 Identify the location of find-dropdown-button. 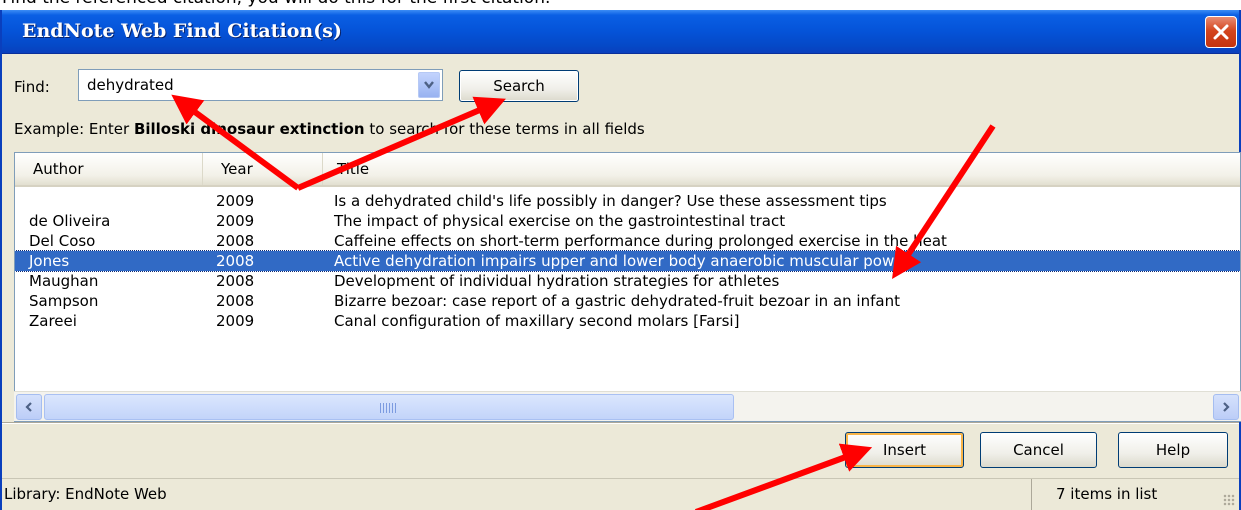
(429, 85).